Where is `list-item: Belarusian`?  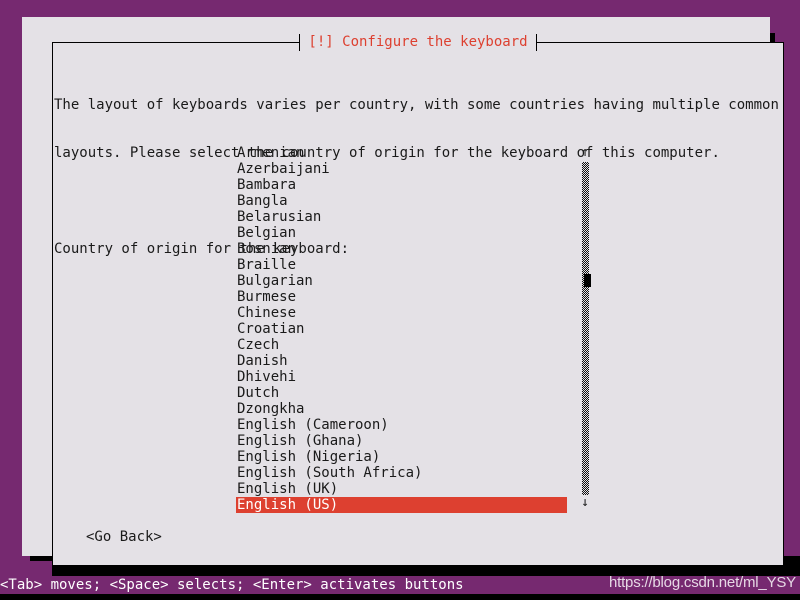
list-item: Belarusian is located at coordinates (401, 217).